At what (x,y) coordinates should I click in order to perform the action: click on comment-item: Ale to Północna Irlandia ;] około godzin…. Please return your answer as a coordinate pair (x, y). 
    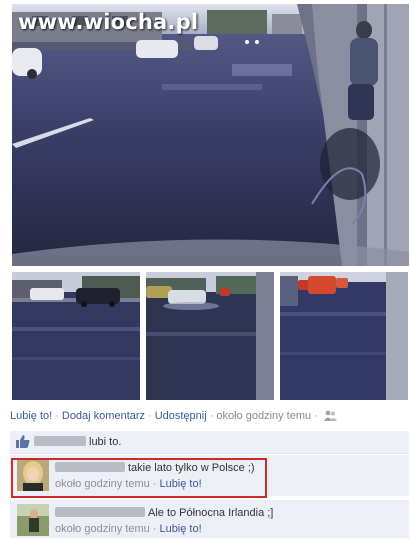
    Looking at the image, I should click on (209, 519).